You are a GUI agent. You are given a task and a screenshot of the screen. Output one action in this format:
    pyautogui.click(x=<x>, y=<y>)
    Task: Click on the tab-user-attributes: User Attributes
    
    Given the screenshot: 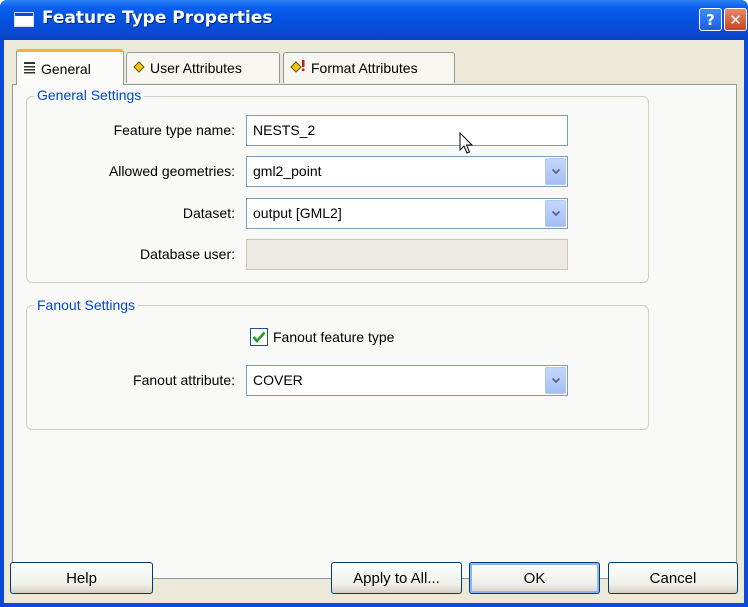 What is the action you would take?
    pyautogui.click(x=203, y=67)
    